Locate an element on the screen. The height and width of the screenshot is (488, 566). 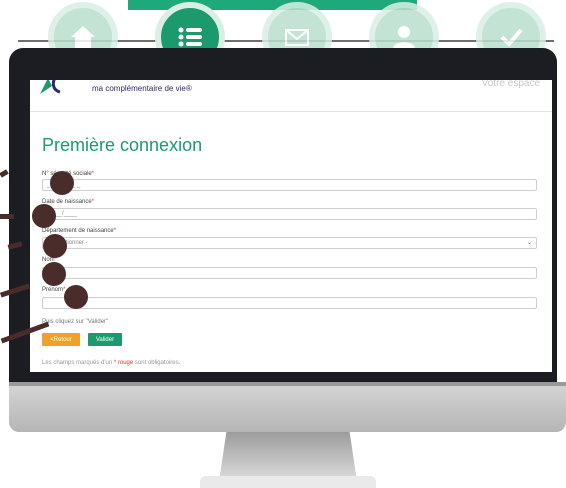
footnote-text-end: sont obligatoires. is located at coordinates (157, 363).